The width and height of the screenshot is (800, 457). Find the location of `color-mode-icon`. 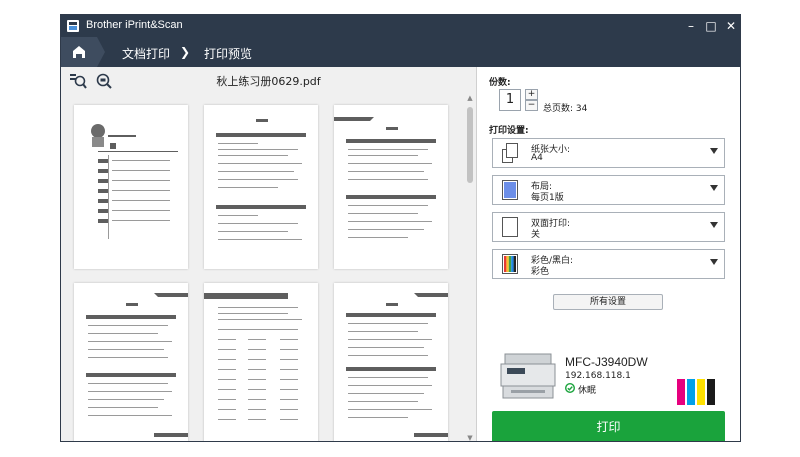

color-mode-icon is located at coordinates (510, 264).